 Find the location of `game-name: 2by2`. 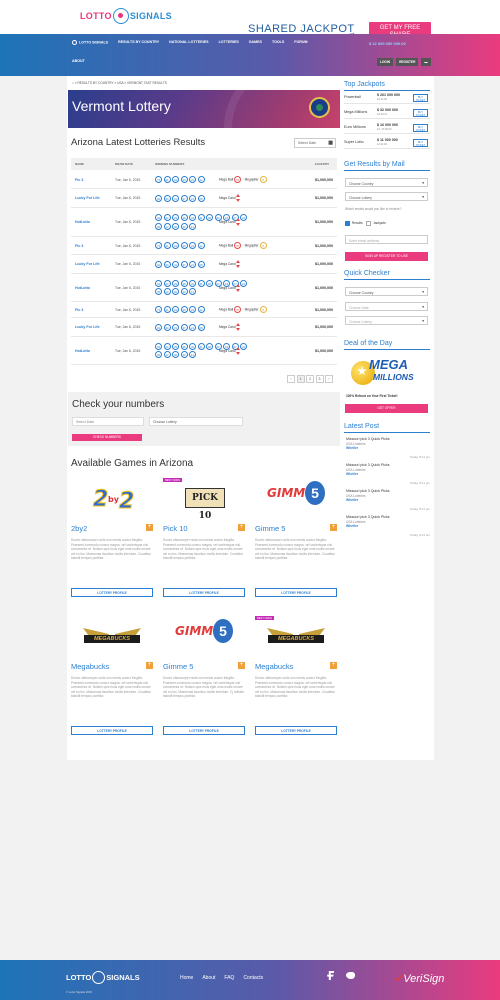

game-name: 2by2 is located at coordinates (79, 528).